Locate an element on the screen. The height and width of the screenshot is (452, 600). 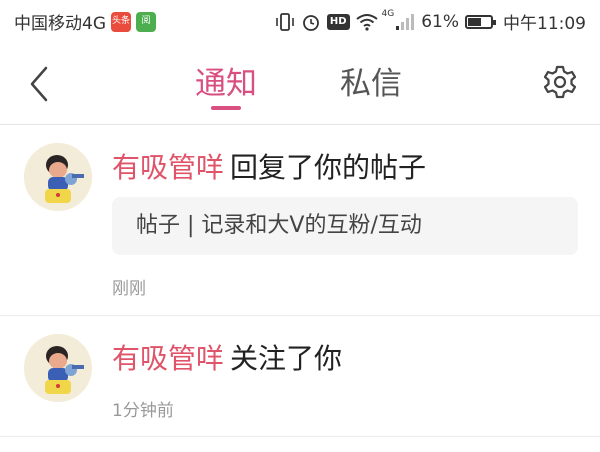
wifi-icon is located at coordinates (366, 22).